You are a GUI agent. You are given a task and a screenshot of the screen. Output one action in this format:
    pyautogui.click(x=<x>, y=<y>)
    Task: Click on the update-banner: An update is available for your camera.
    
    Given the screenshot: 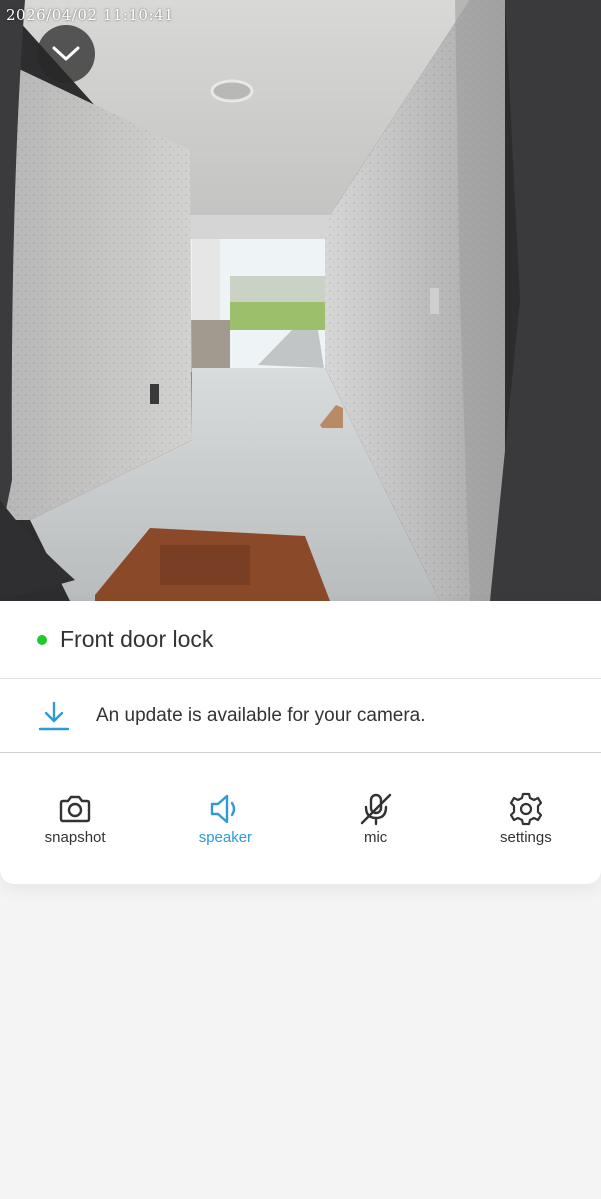 What is the action you would take?
    pyautogui.click(x=300, y=716)
    